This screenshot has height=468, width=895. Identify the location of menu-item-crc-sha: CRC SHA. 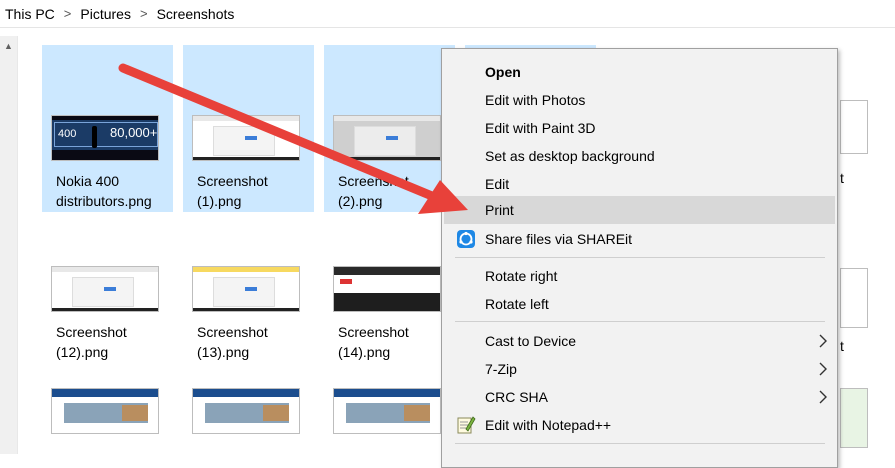
(639, 397).